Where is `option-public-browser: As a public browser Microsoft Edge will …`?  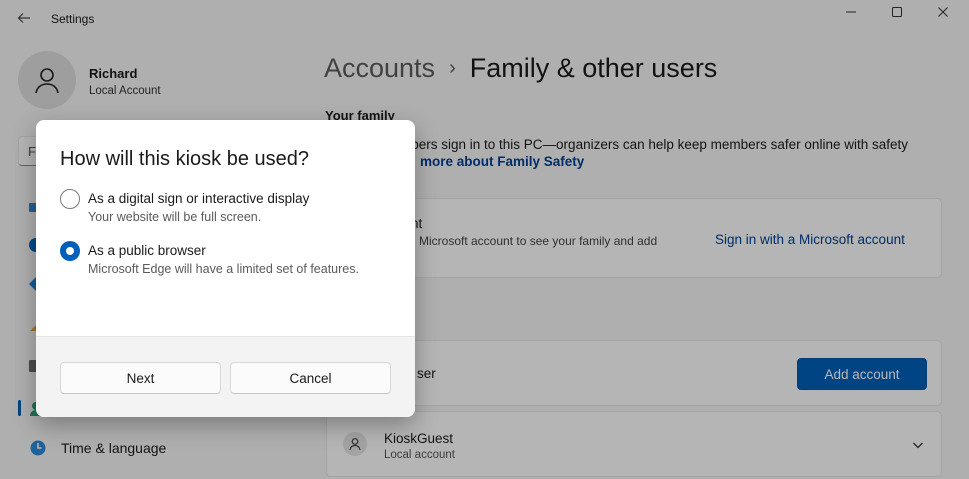 option-public-browser: As a public browser Microsoft Edge will … is located at coordinates (230, 262).